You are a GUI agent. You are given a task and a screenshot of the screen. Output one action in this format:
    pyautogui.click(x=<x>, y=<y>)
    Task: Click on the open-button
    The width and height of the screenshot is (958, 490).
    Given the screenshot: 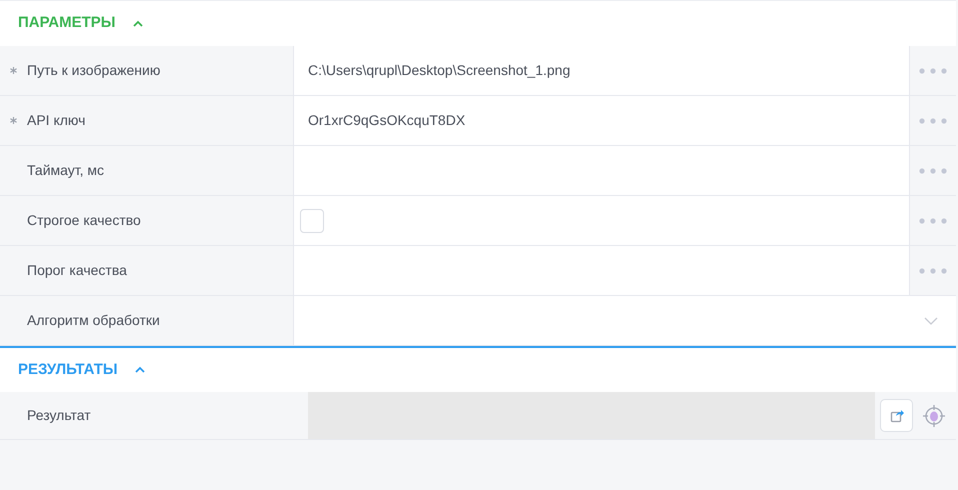 What is the action you would take?
    pyautogui.click(x=896, y=415)
    